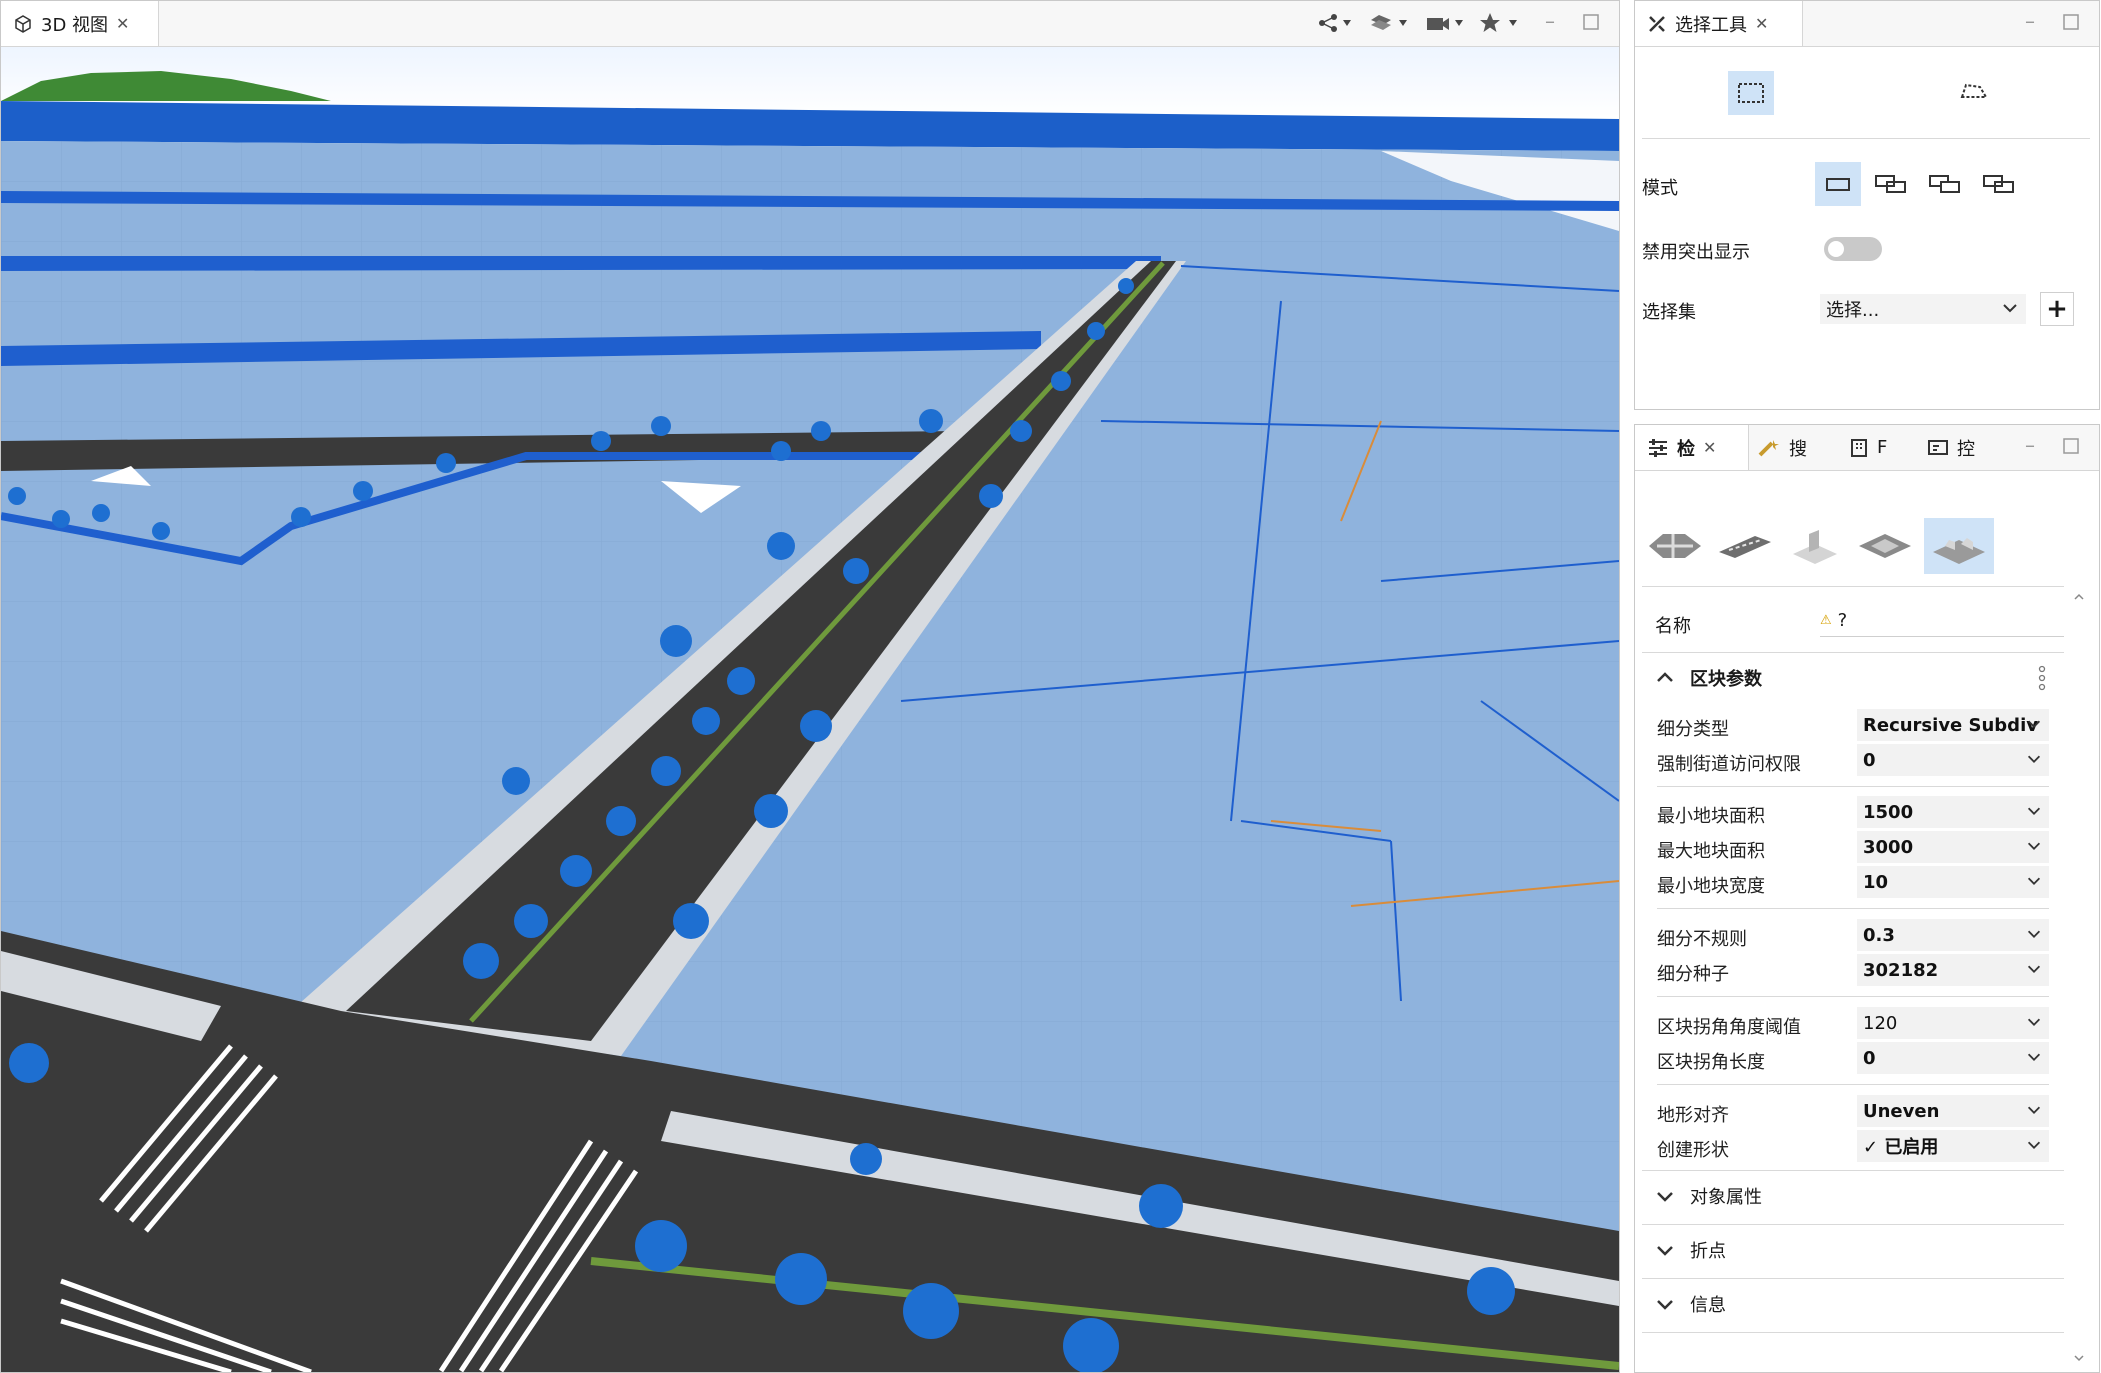 This screenshot has height=1373, width=2101. I want to click on param-label-seed: 细分种子, so click(1693, 974).